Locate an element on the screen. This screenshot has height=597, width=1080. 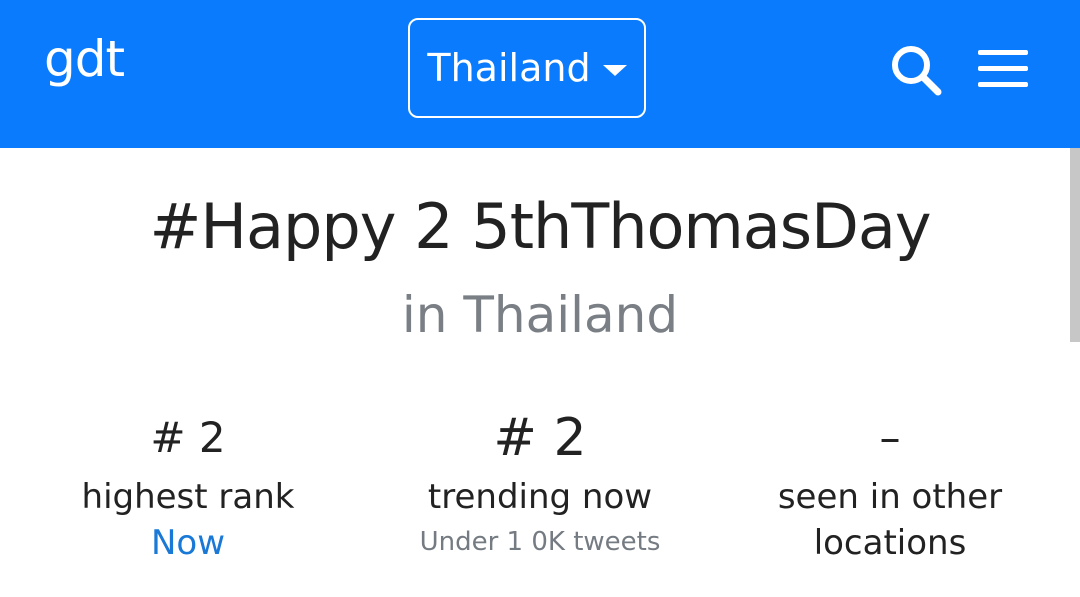
stat-trending-now: # 2 trending now Under 1 0K tweets is located at coordinates (540, 487).